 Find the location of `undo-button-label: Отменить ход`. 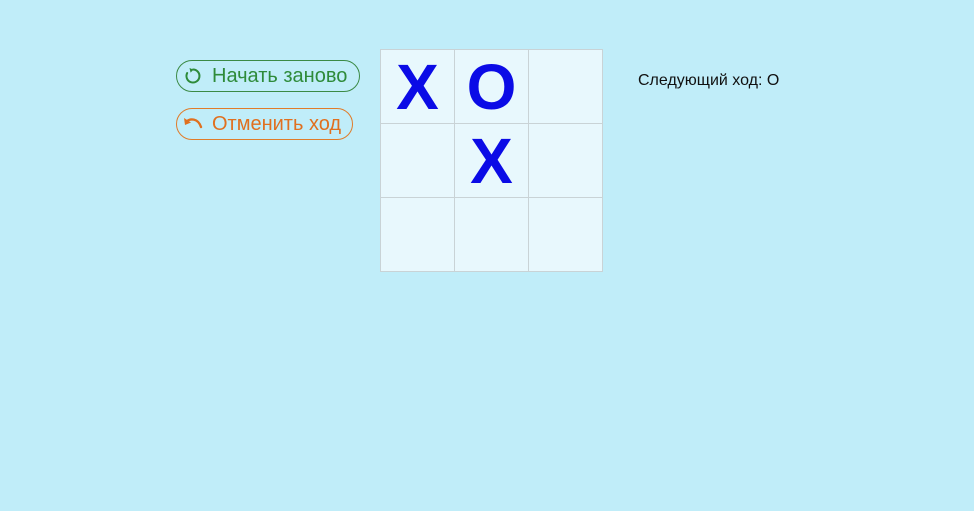

undo-button-label: Отменить ход is located at coordinates (277, 123).